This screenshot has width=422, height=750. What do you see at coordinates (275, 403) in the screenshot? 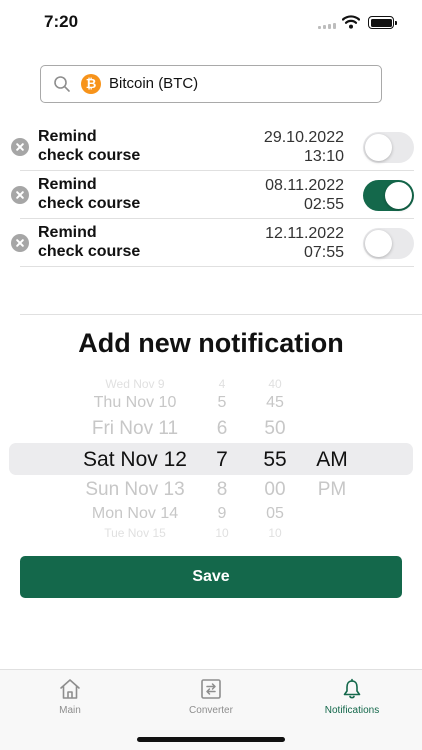
I see `picker-option: 45` at bounding box center [275, 403].